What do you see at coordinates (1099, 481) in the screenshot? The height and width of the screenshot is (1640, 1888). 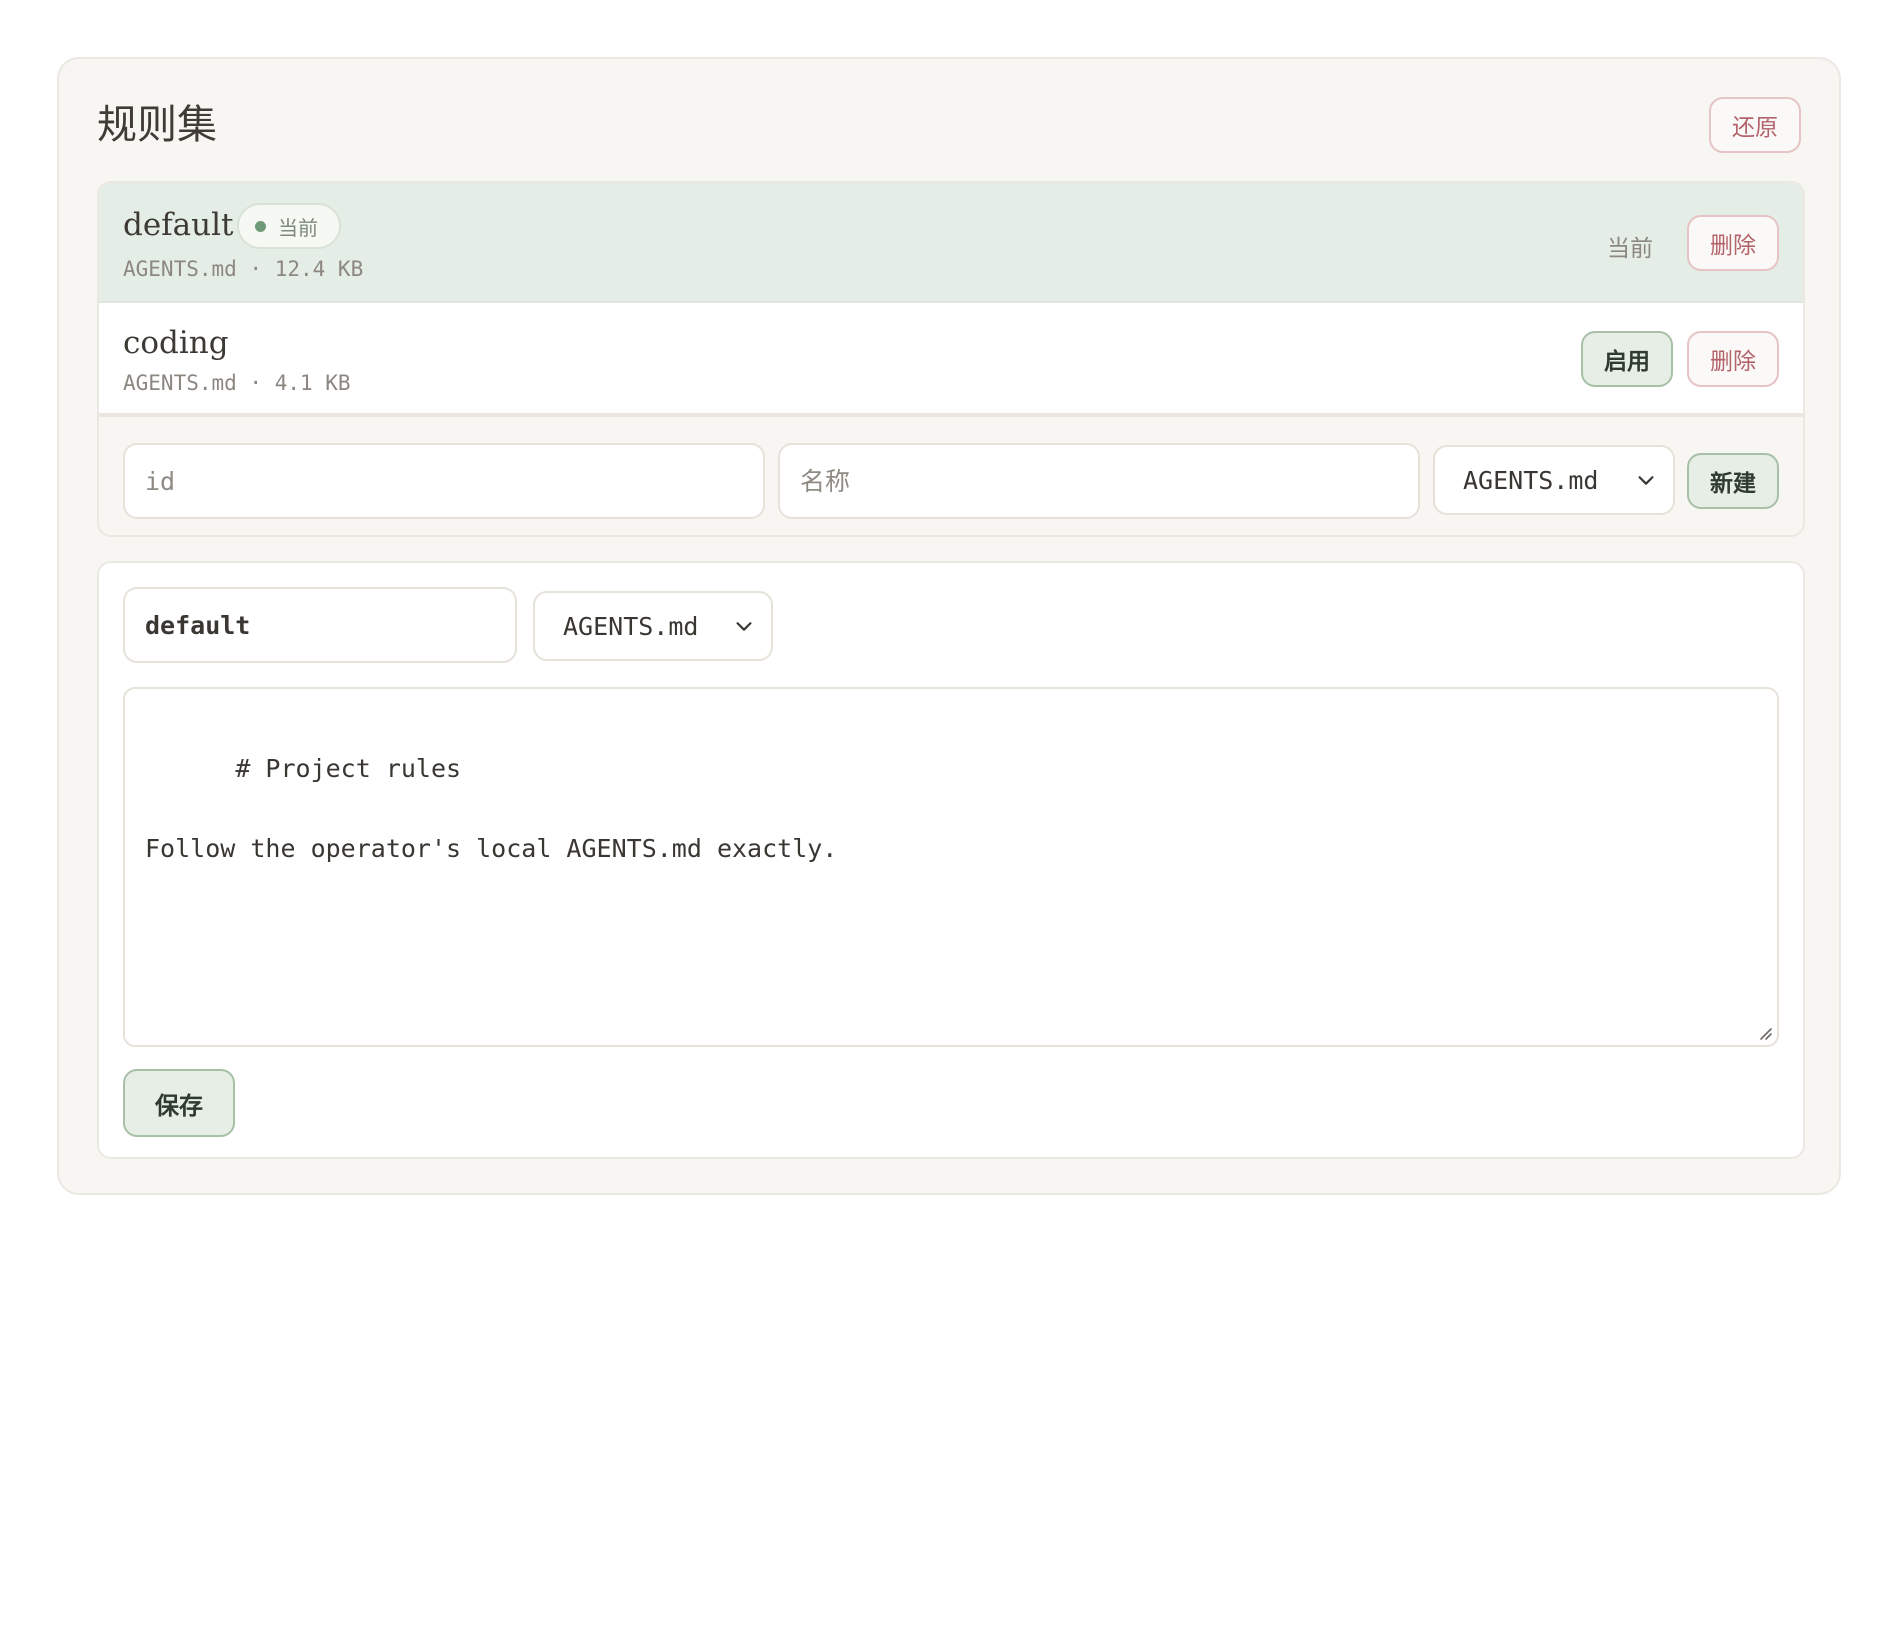 I see `new-name-input` at bounding box center [1099, 481].